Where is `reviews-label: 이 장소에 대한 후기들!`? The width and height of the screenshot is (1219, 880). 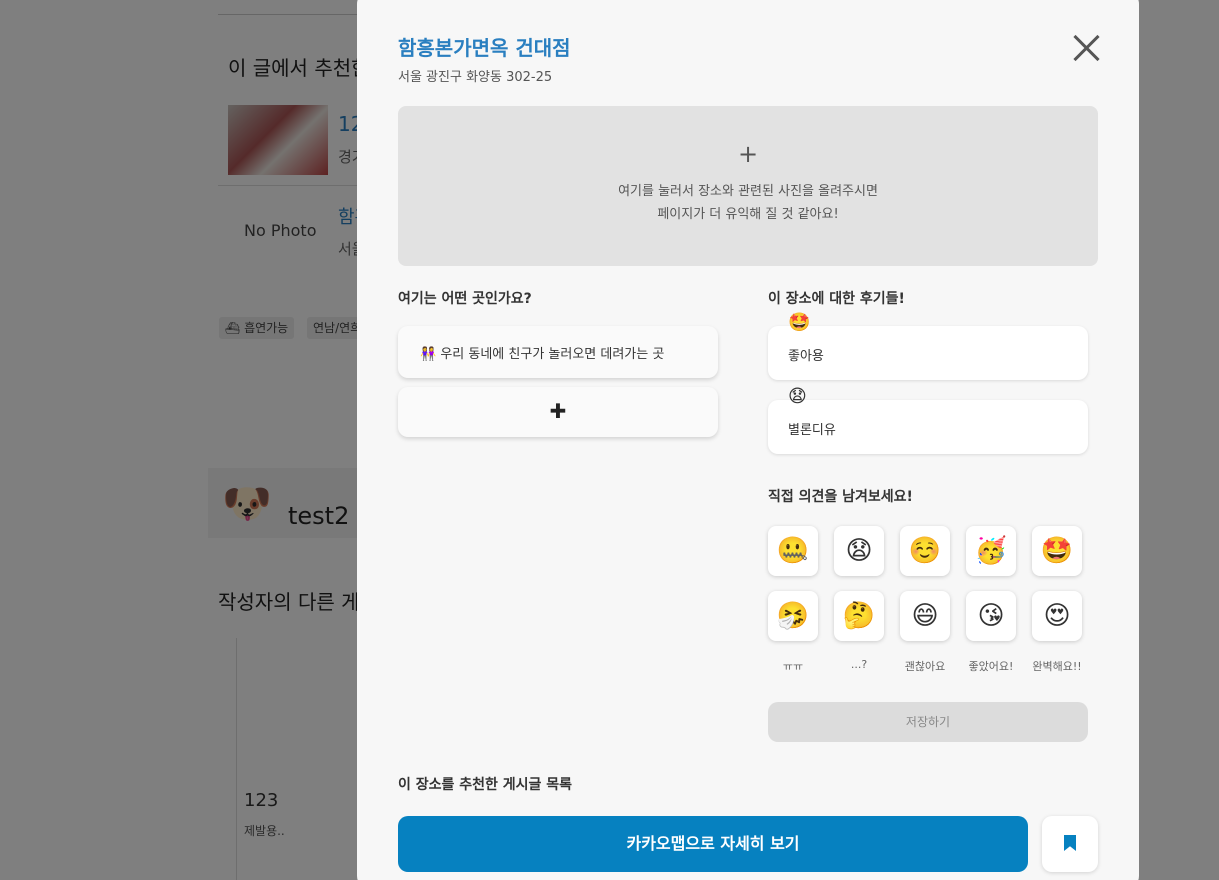 reviews-label: 이 장소에 대한 후기들! is located at coordinates (836, 299).